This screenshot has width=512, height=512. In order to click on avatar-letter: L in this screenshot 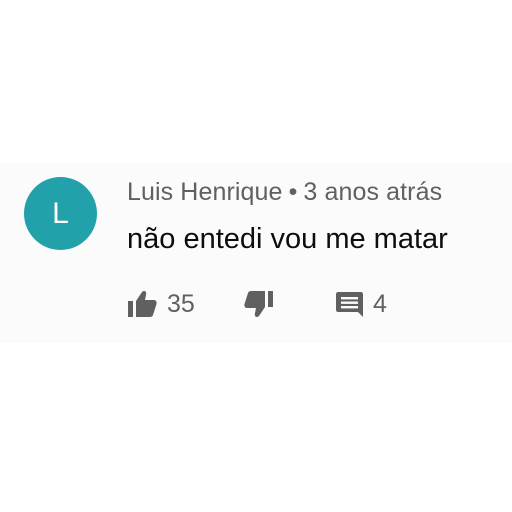, I will do `click(60, 213)`.